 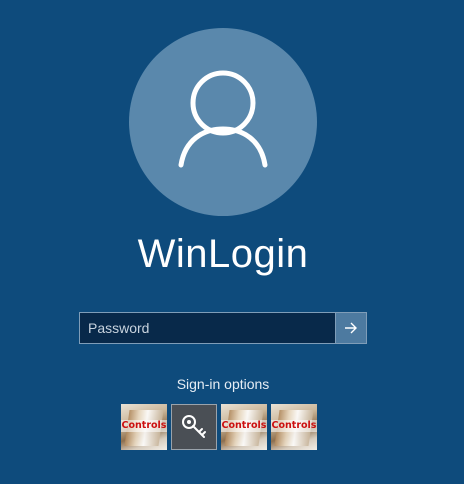 I want to click on password-input, so click(x=207, y=328).